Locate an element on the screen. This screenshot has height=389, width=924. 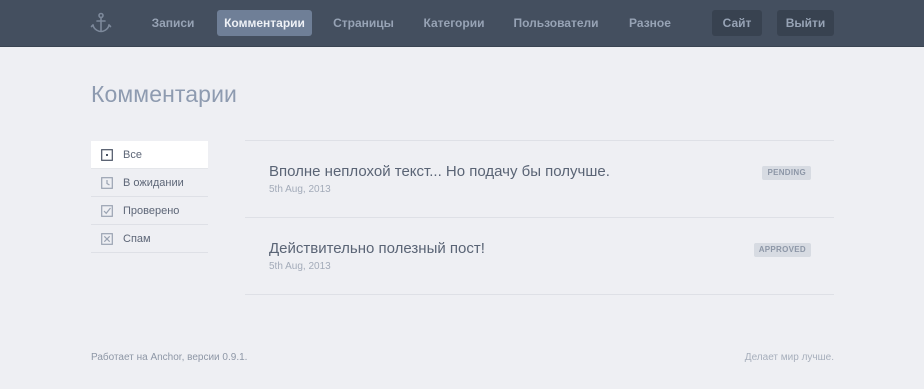
footer-credits: Работает на Anchor, версии 0.9.1. is located at coordinates (169, 357).